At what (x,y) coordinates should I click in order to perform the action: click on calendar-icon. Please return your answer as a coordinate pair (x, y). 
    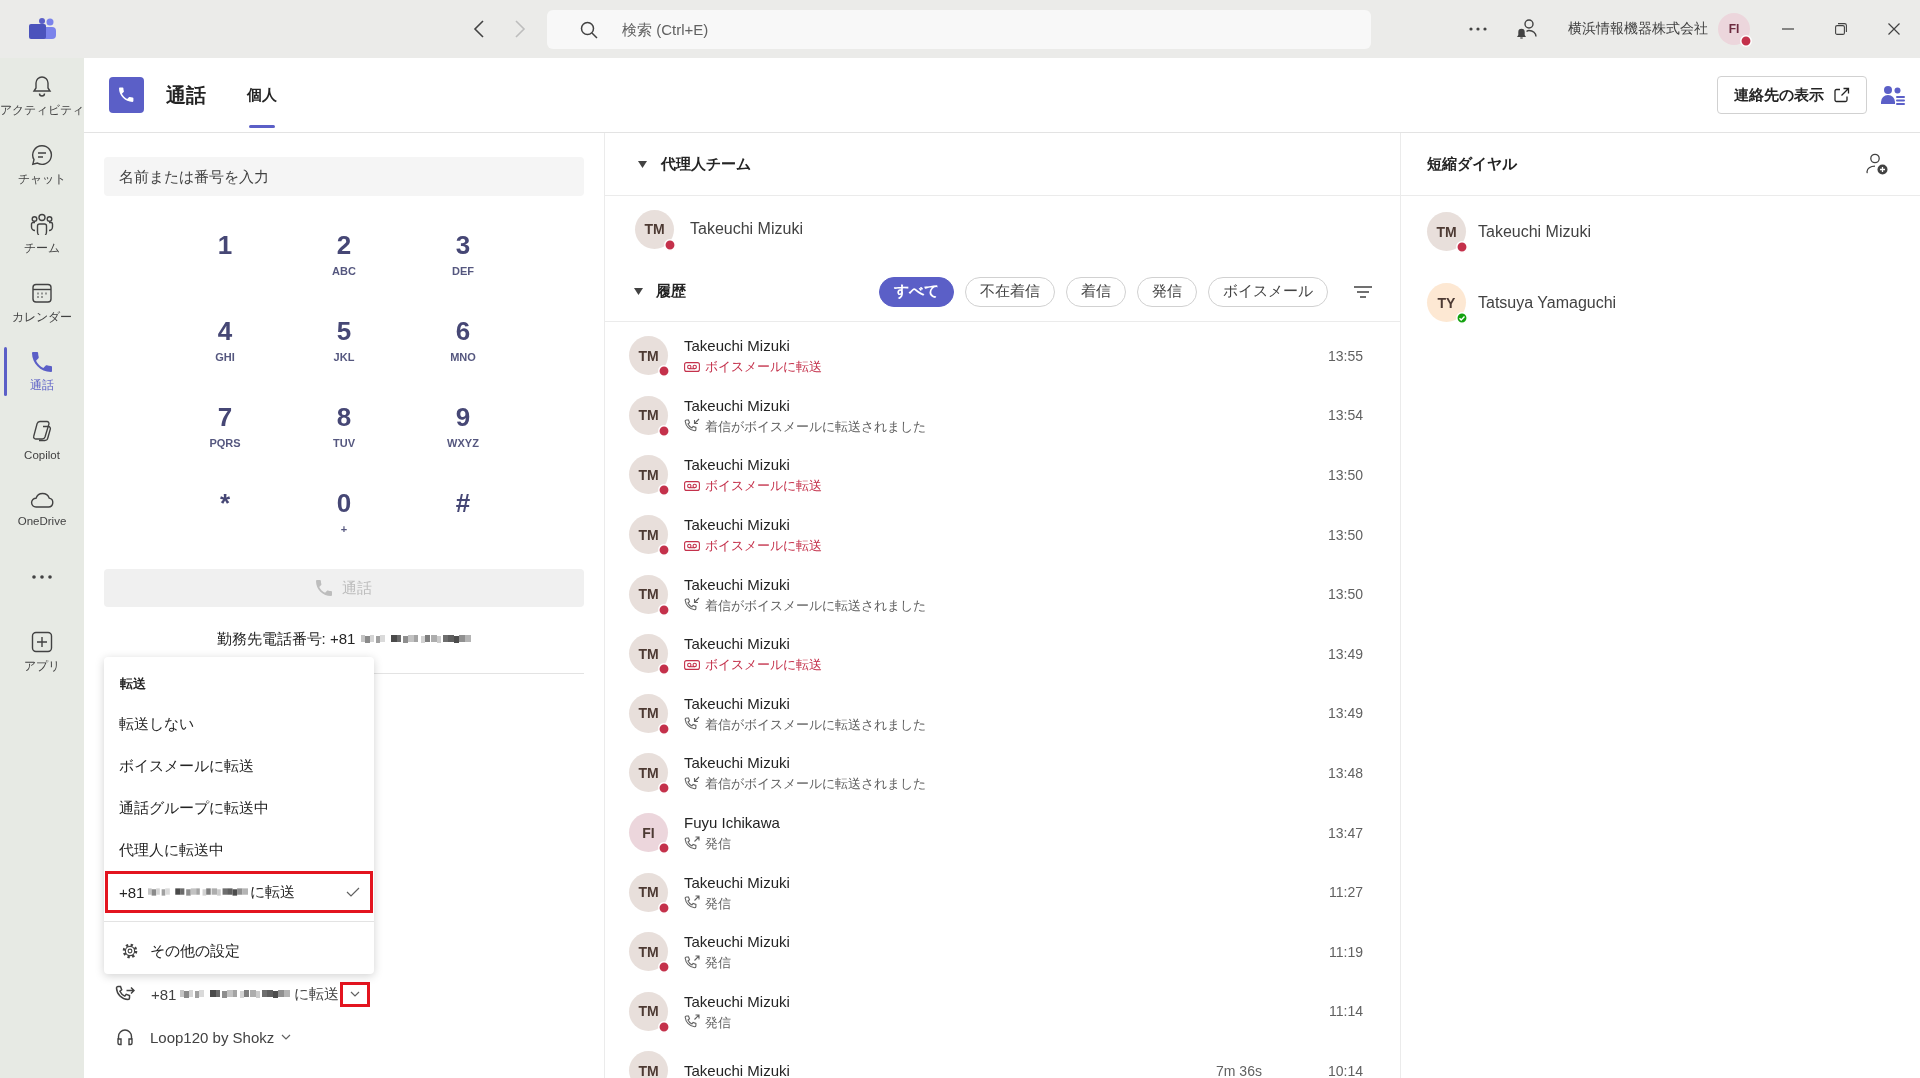
    Looking at the image, I should click on (42, 292).